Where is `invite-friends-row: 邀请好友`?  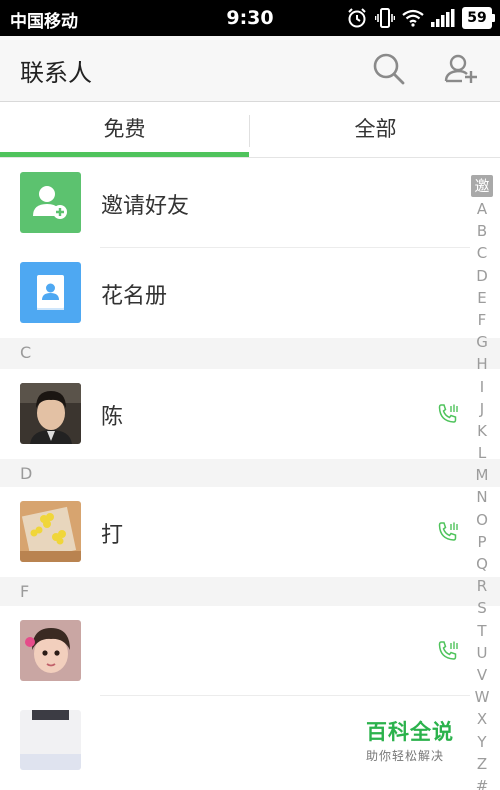
invite-friends-row: 邀请好友 is located at coordinates (250, 203).